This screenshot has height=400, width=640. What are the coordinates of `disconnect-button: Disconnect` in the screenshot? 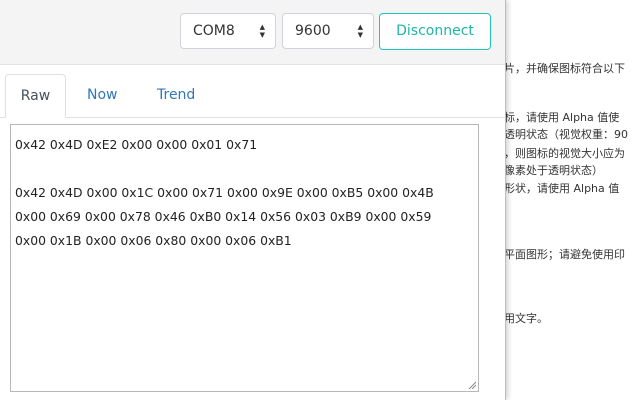 It's located at (435, 31).